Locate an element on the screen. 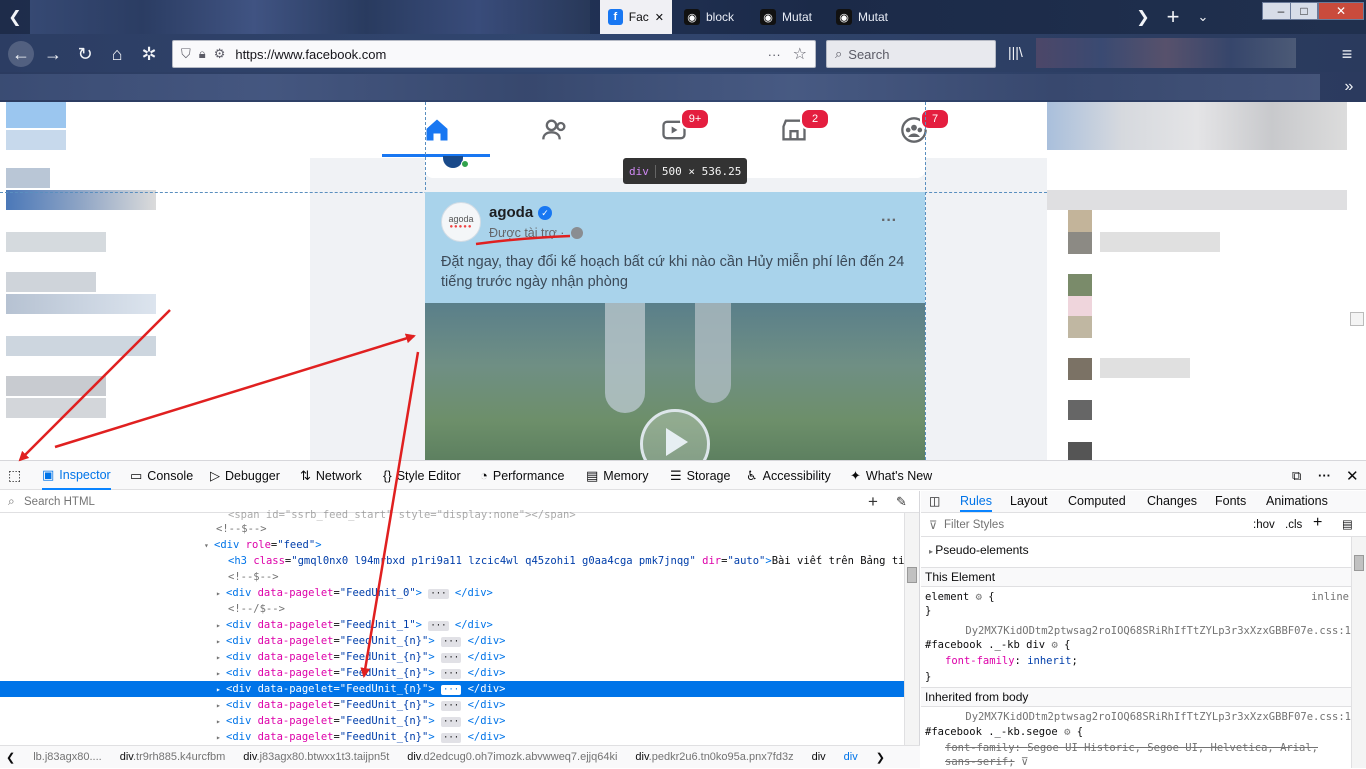  breadcrumb-item: div.tr9rh885.k4urcfbm is located at coordinates (173, 757).